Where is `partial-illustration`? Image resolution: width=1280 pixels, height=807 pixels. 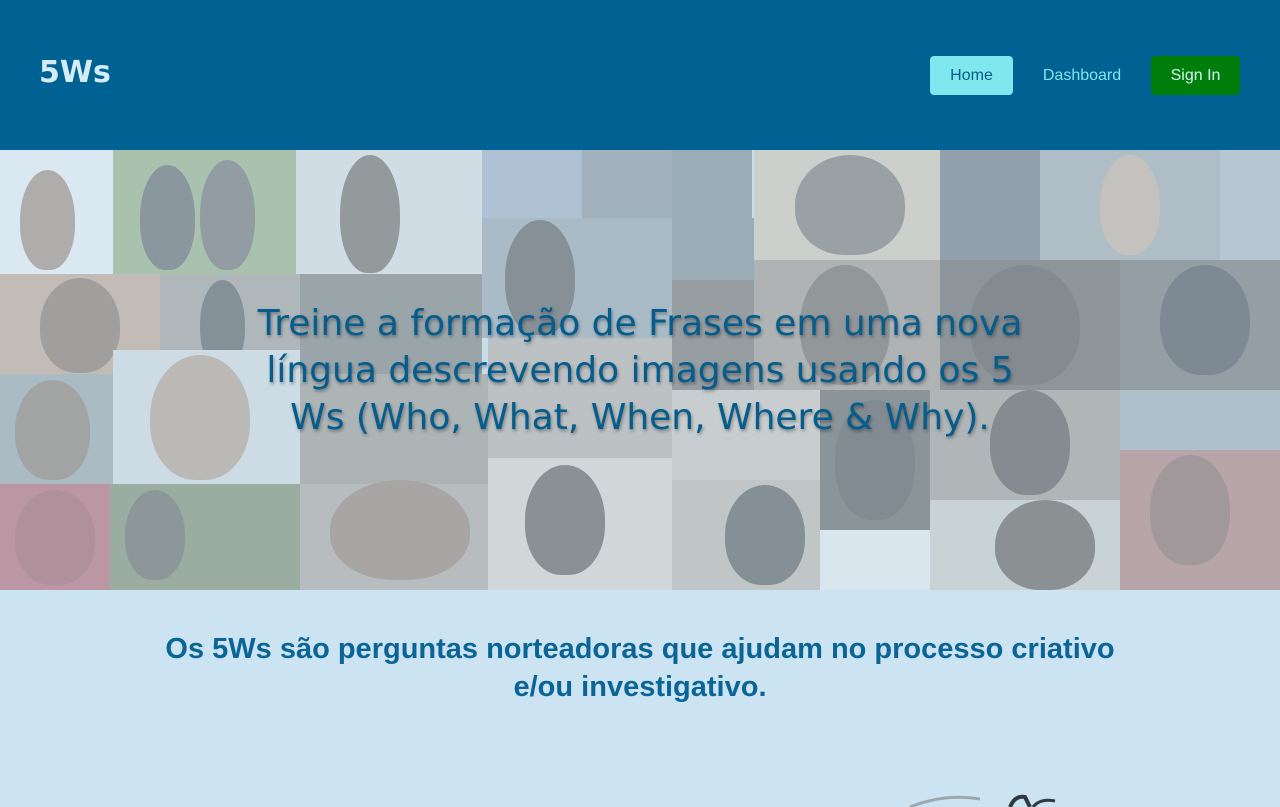 partial-illustration is located at coordinates (982, 800).